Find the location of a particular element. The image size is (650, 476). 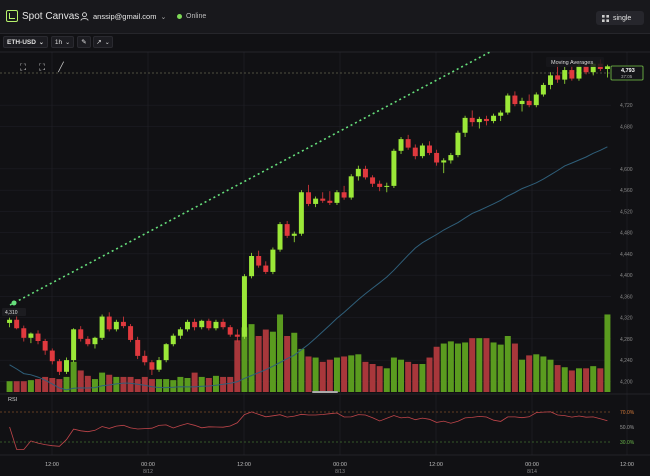

price-axis-label: 4,400 is located at coordinates (626, 276).